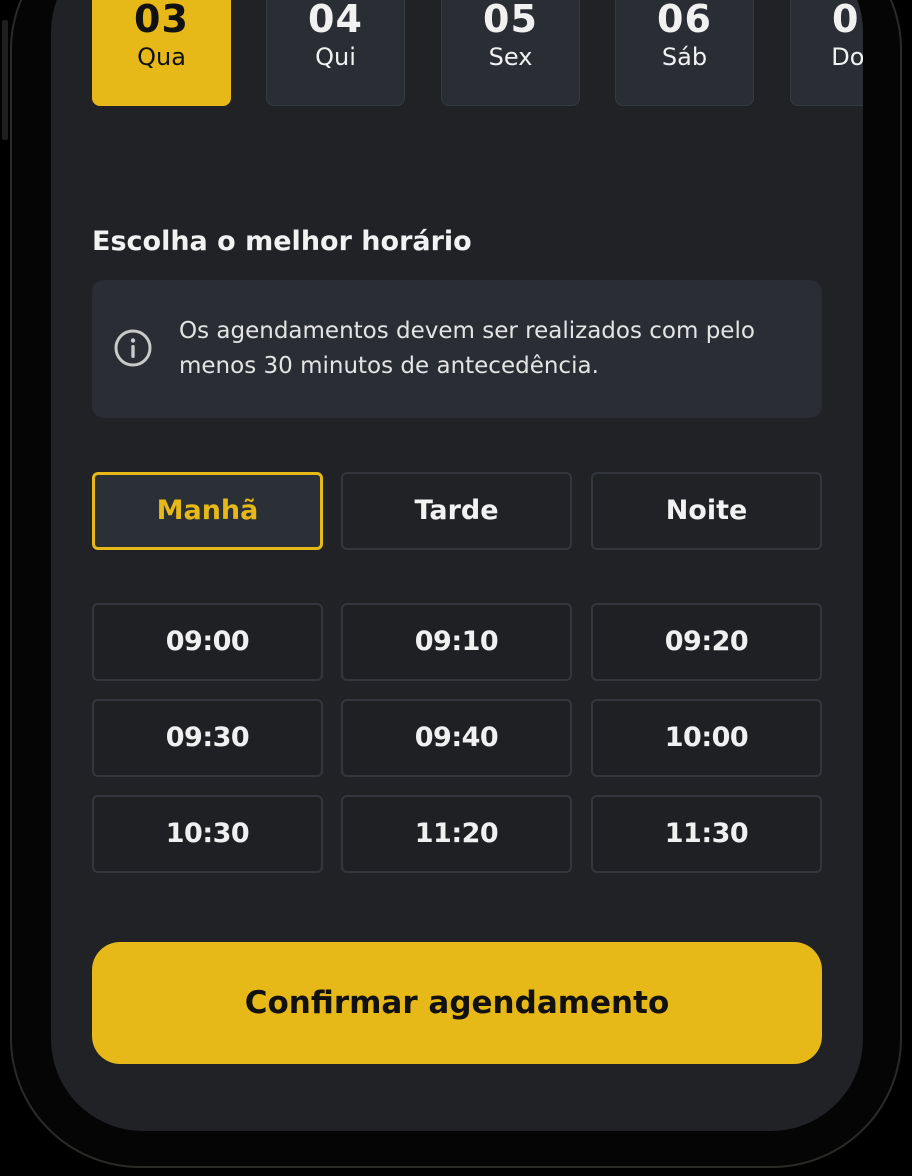 This screenshot has height=1176, width=912. What do you see at coordinates (133, 348) in the screenshot?
I see `info-icon` at bounding box center [133, 348].